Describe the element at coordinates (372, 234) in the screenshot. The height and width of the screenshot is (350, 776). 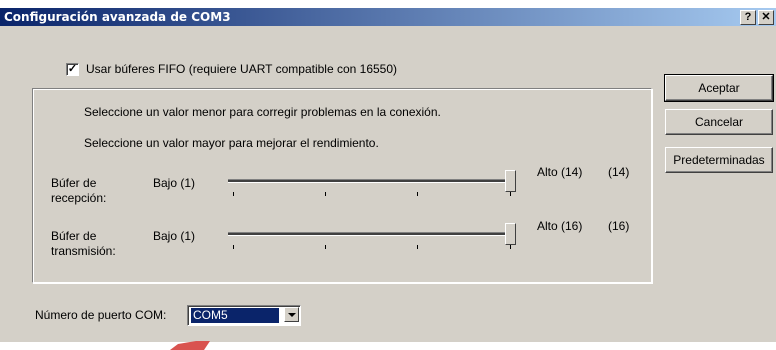
I see `transmit-slider-track` at that location.